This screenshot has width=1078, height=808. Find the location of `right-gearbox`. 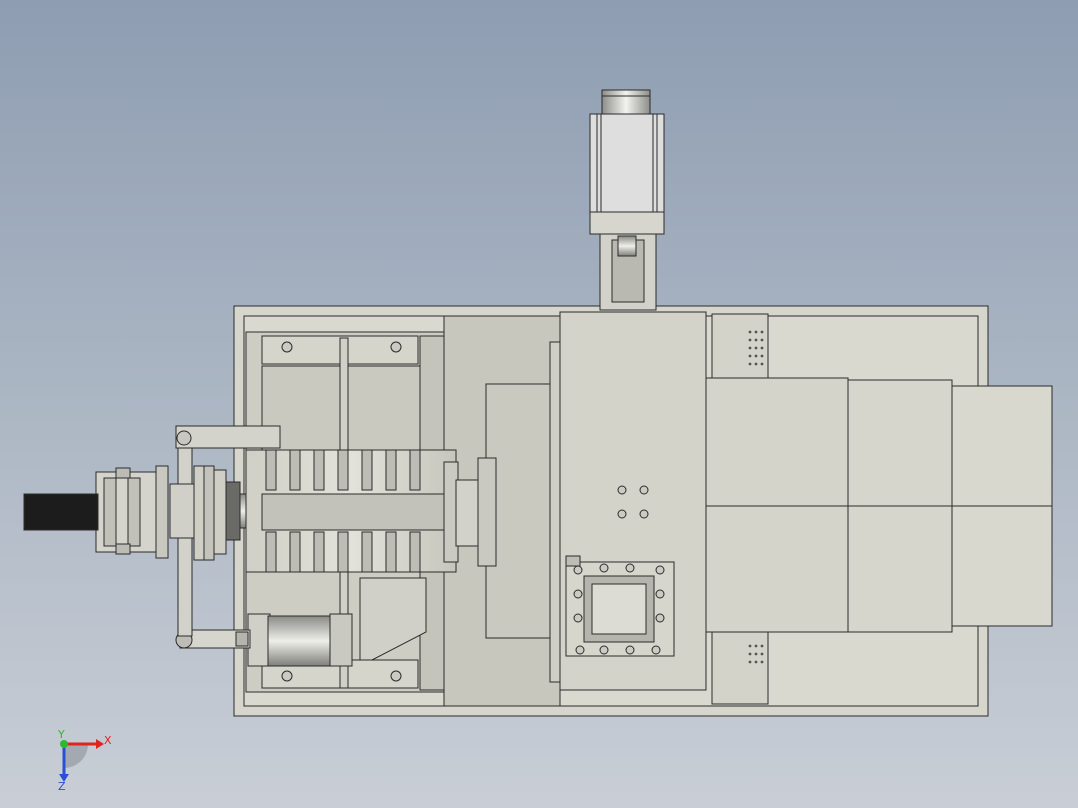

right-gearbox is located at coordinates (878, 505).